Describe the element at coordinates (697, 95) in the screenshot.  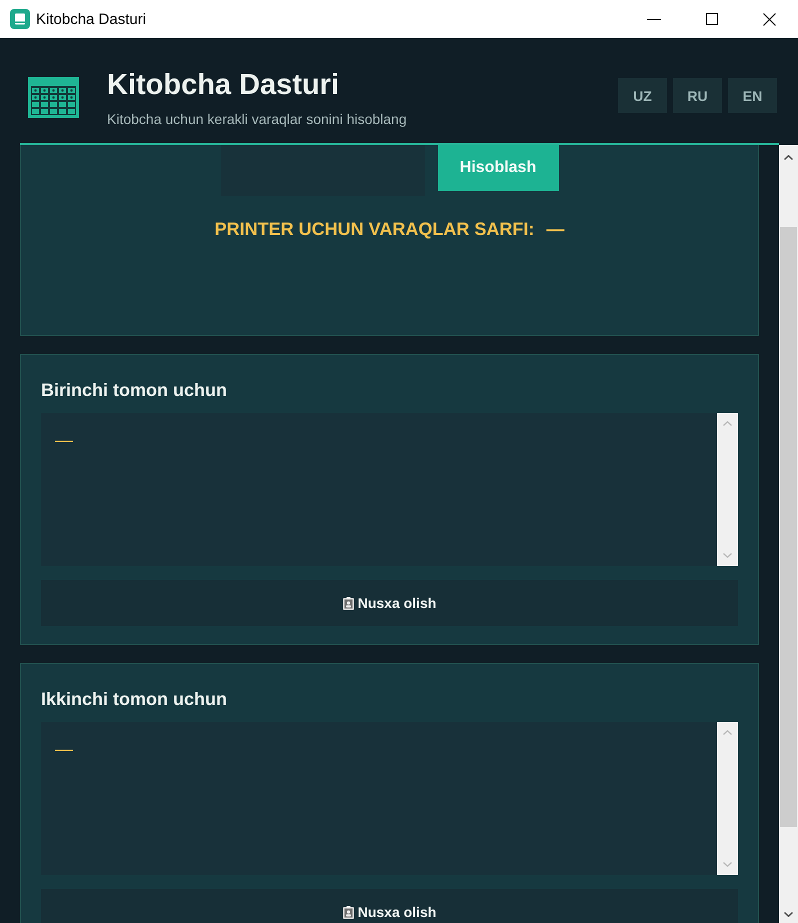
I see `language-button: RU` at that location.